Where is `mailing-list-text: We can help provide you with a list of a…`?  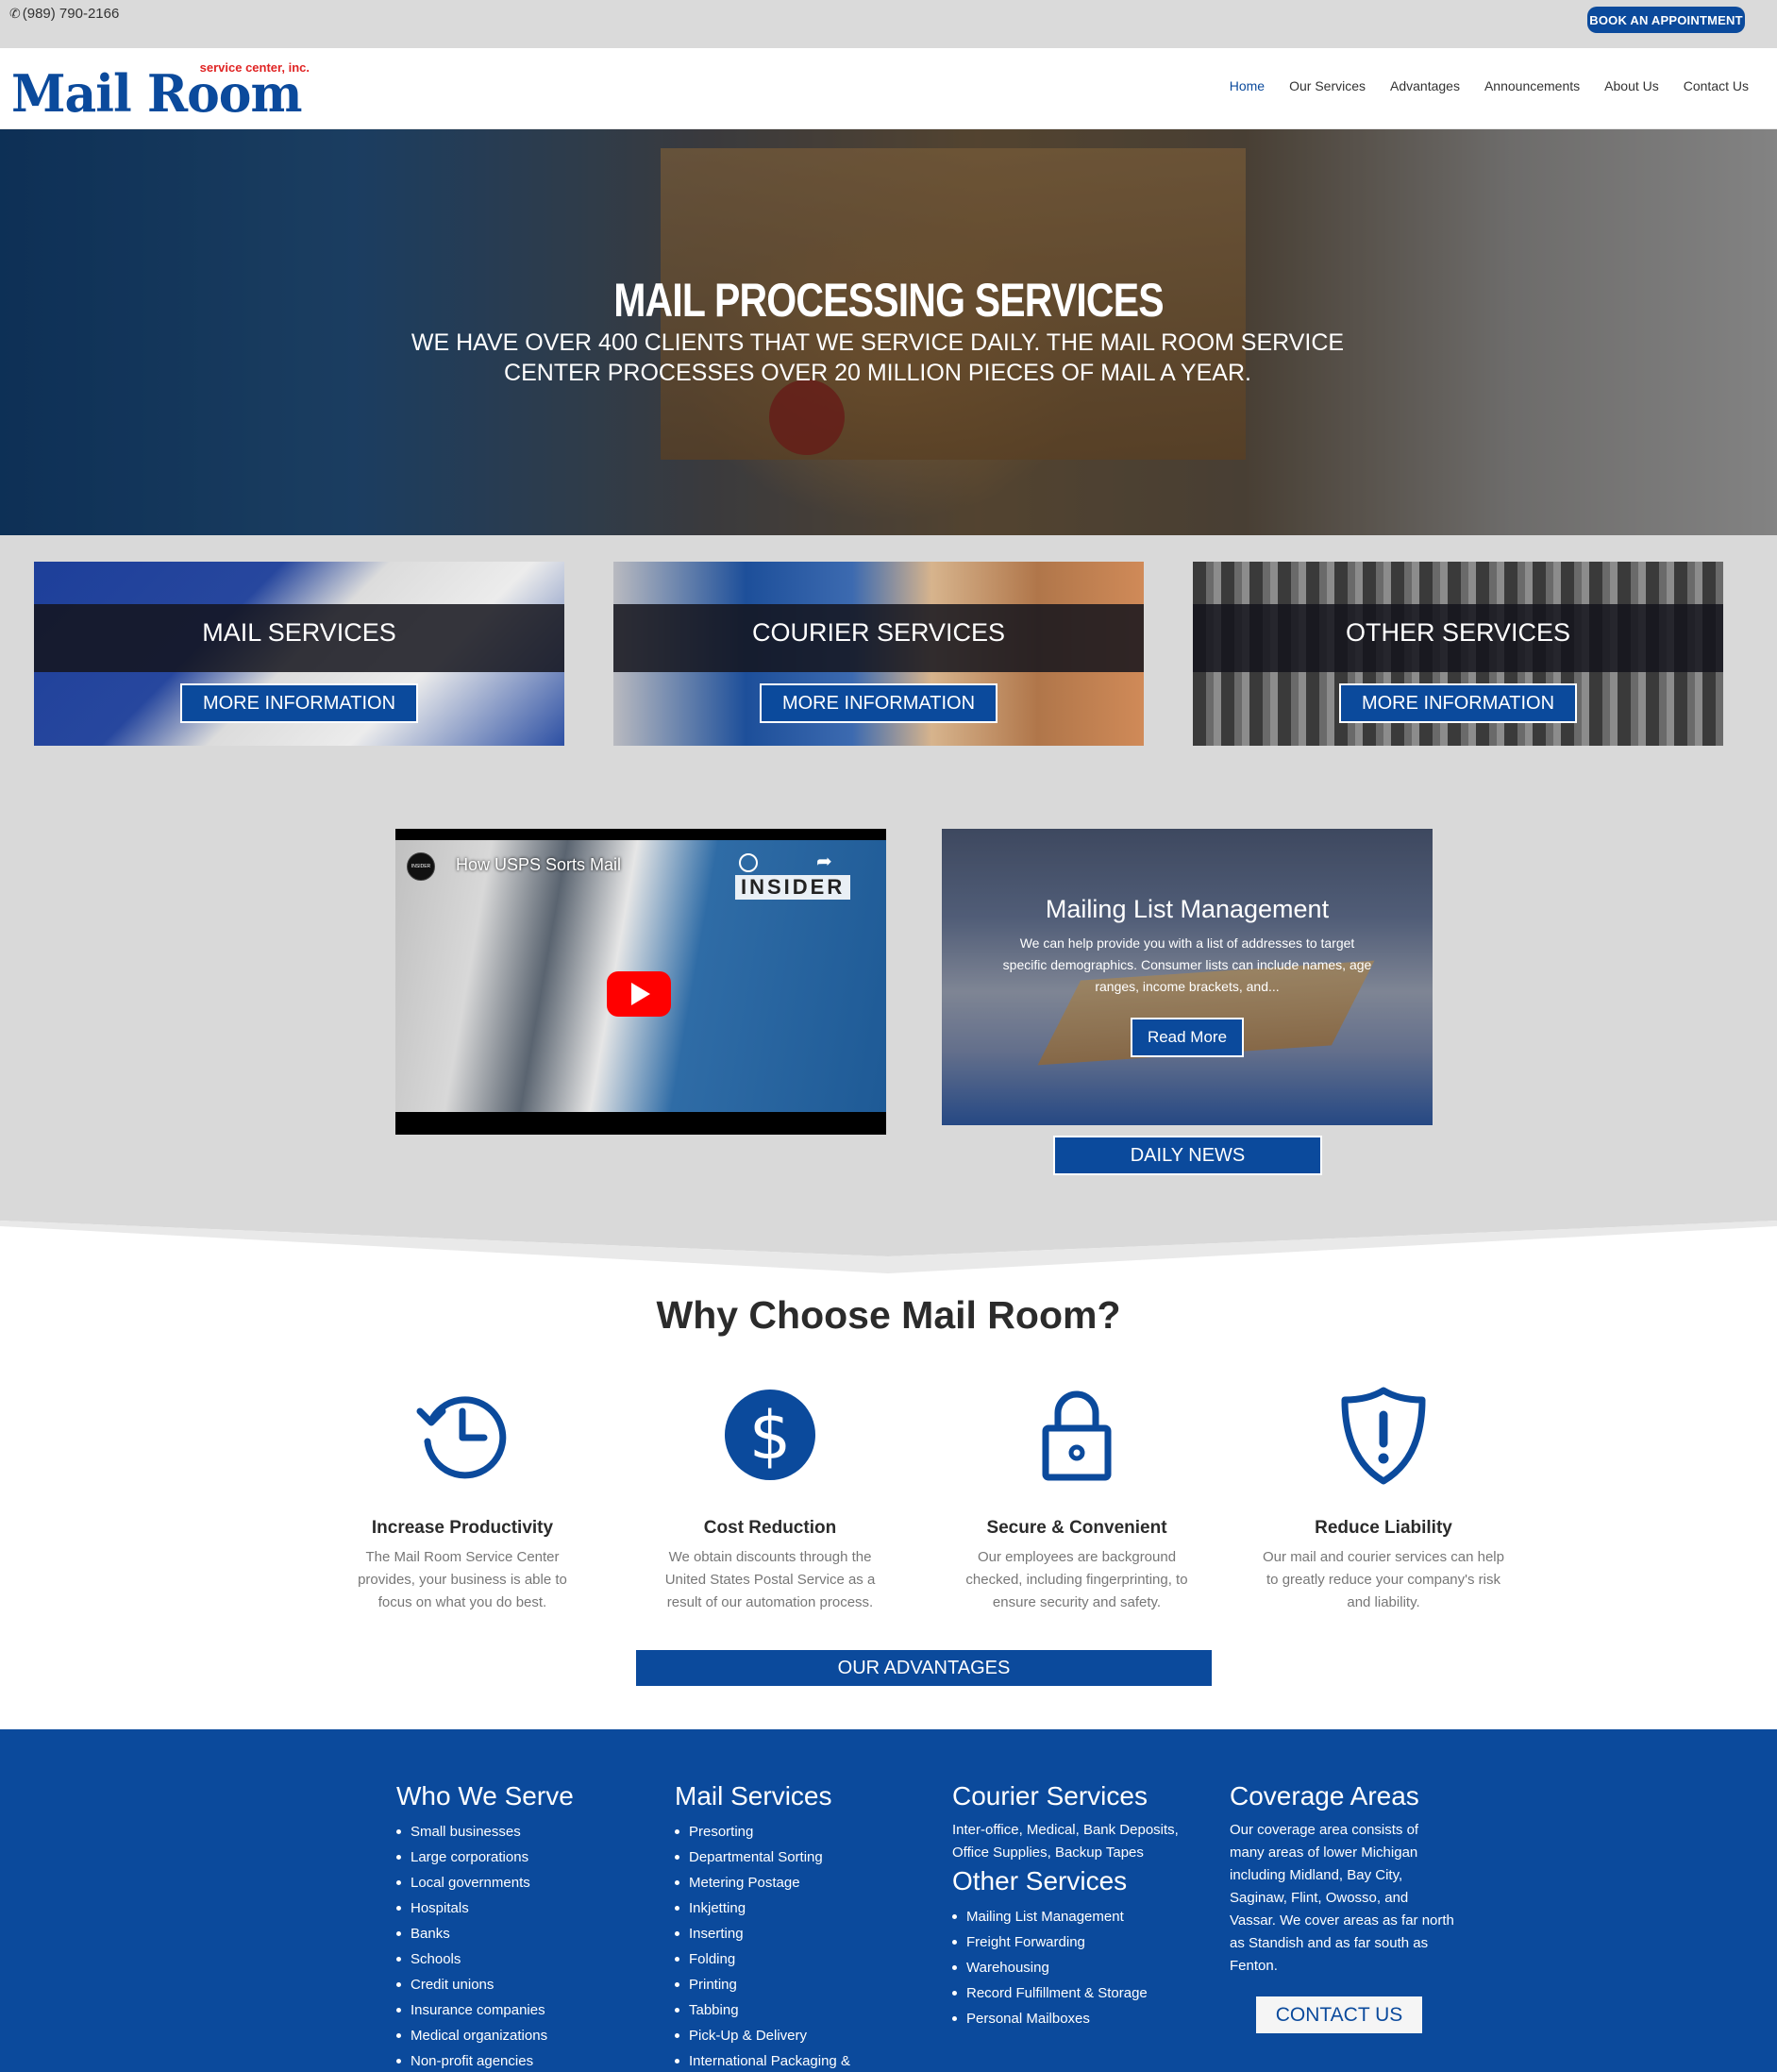 mailing-list-text: We can help provide you with a list of a… is located at coordinates (1187, 964).